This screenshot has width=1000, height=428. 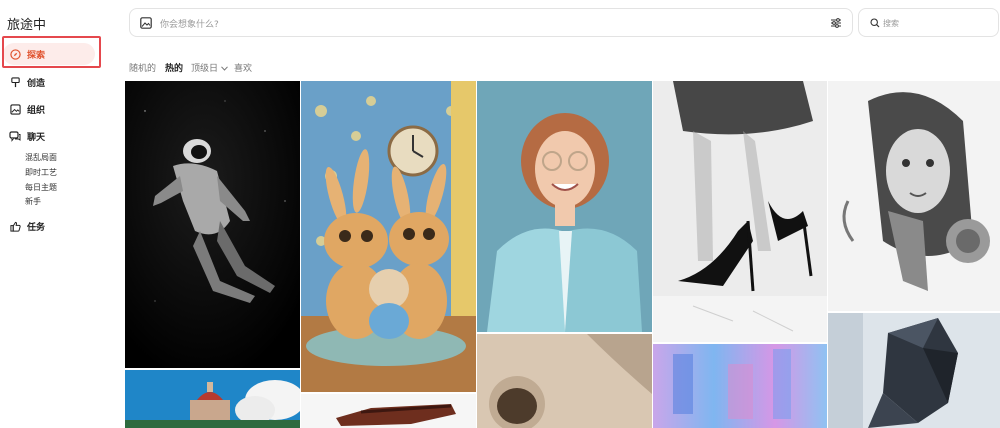 What do you see at coordinates (49, 82) in the screenshot?
I see `sidebar-item-create: 创造` at bounding box center [49, 82].